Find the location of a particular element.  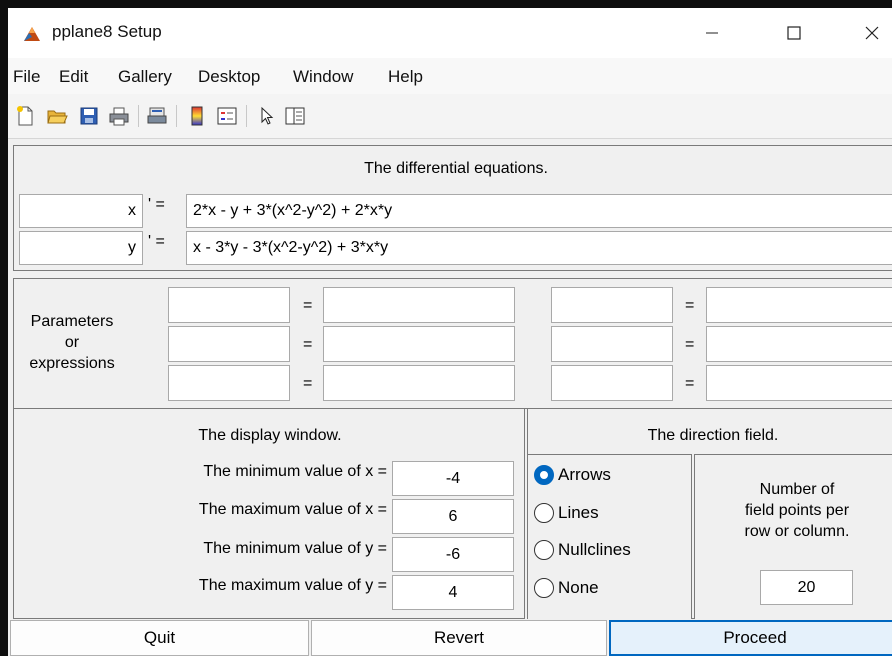

radio-none-label: None is located at coordinates (578, 587).